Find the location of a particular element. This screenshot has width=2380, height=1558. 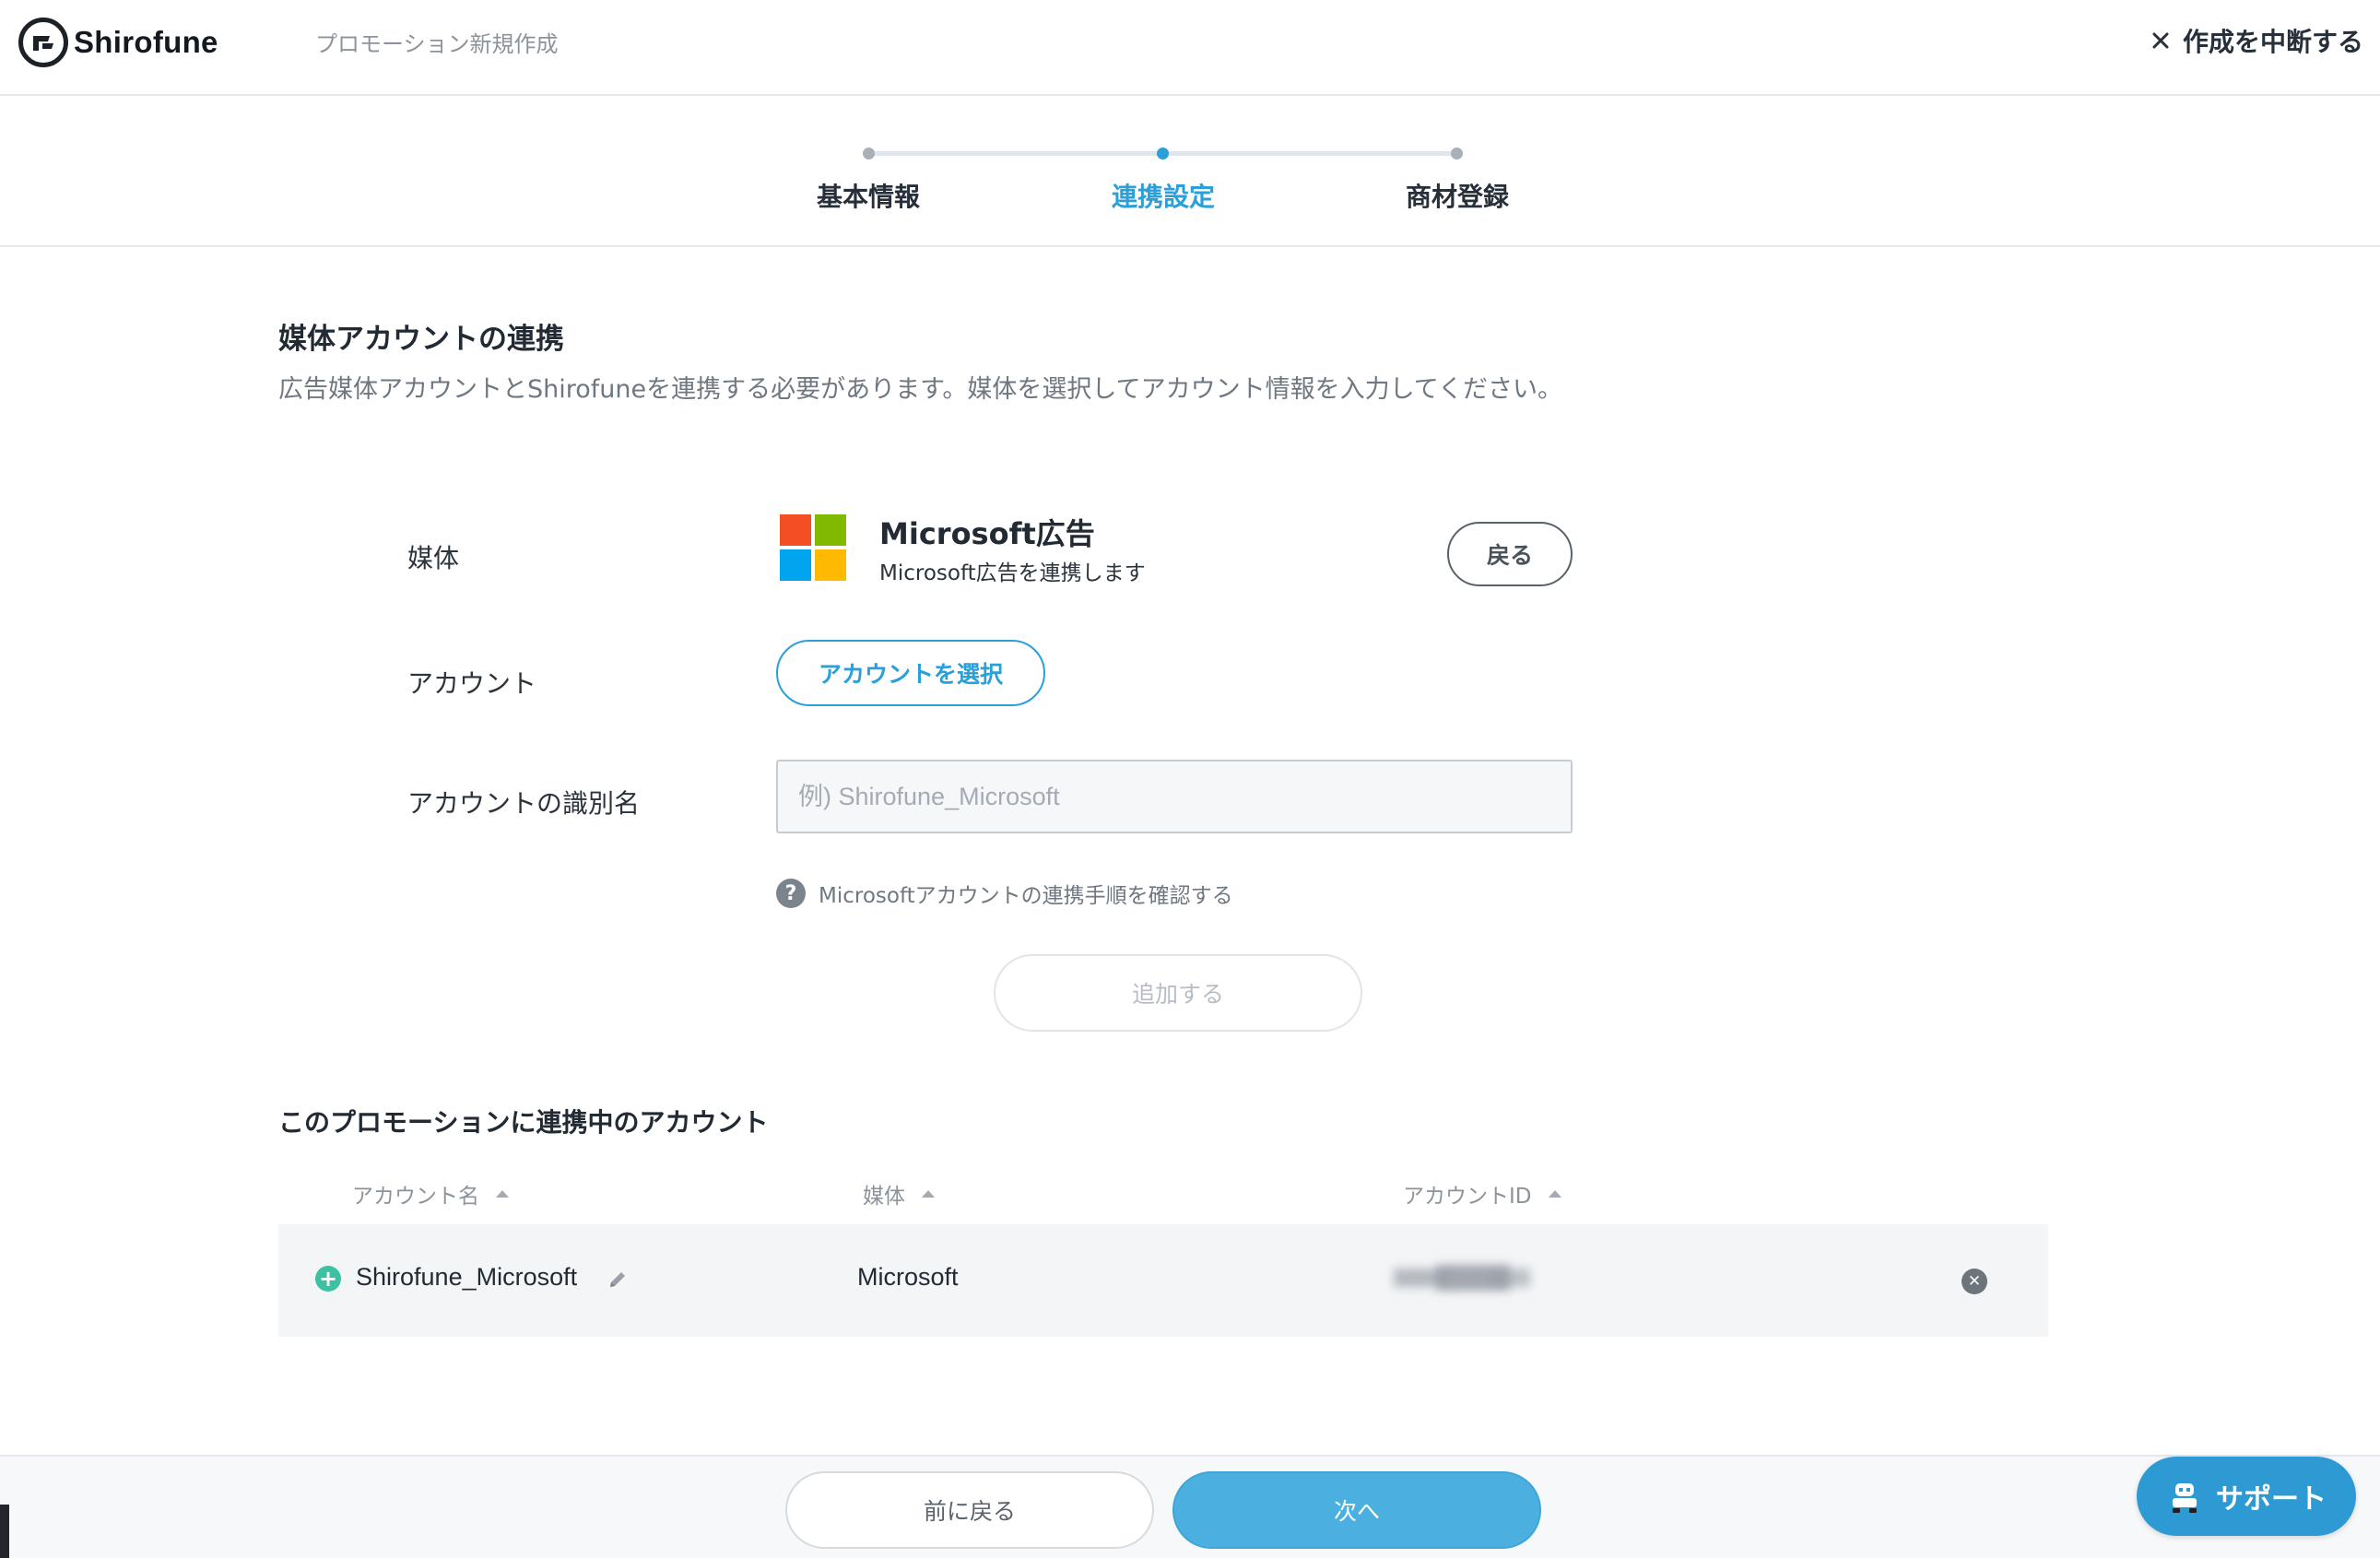

help-link-text: Microsoftアカウントの連携手順を確認する is located at coordinates (1026, 896).